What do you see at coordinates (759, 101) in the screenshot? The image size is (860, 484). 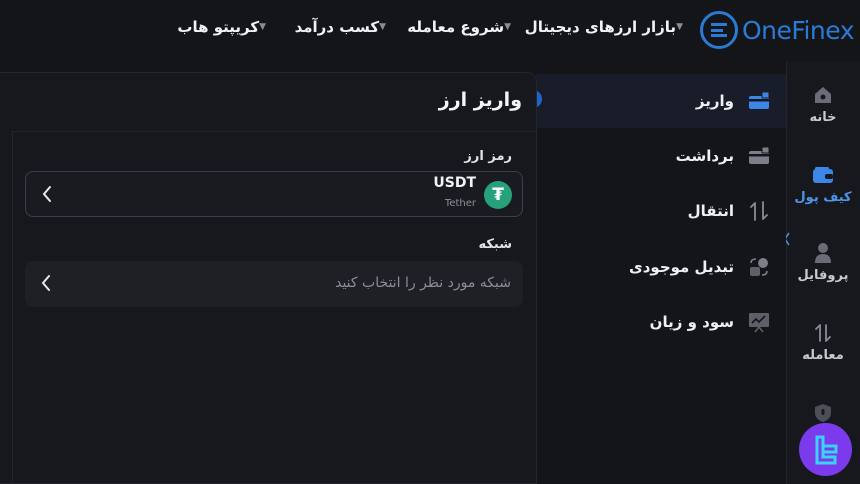 I see `deposit-card-icon` at bounding box center [759, 101].